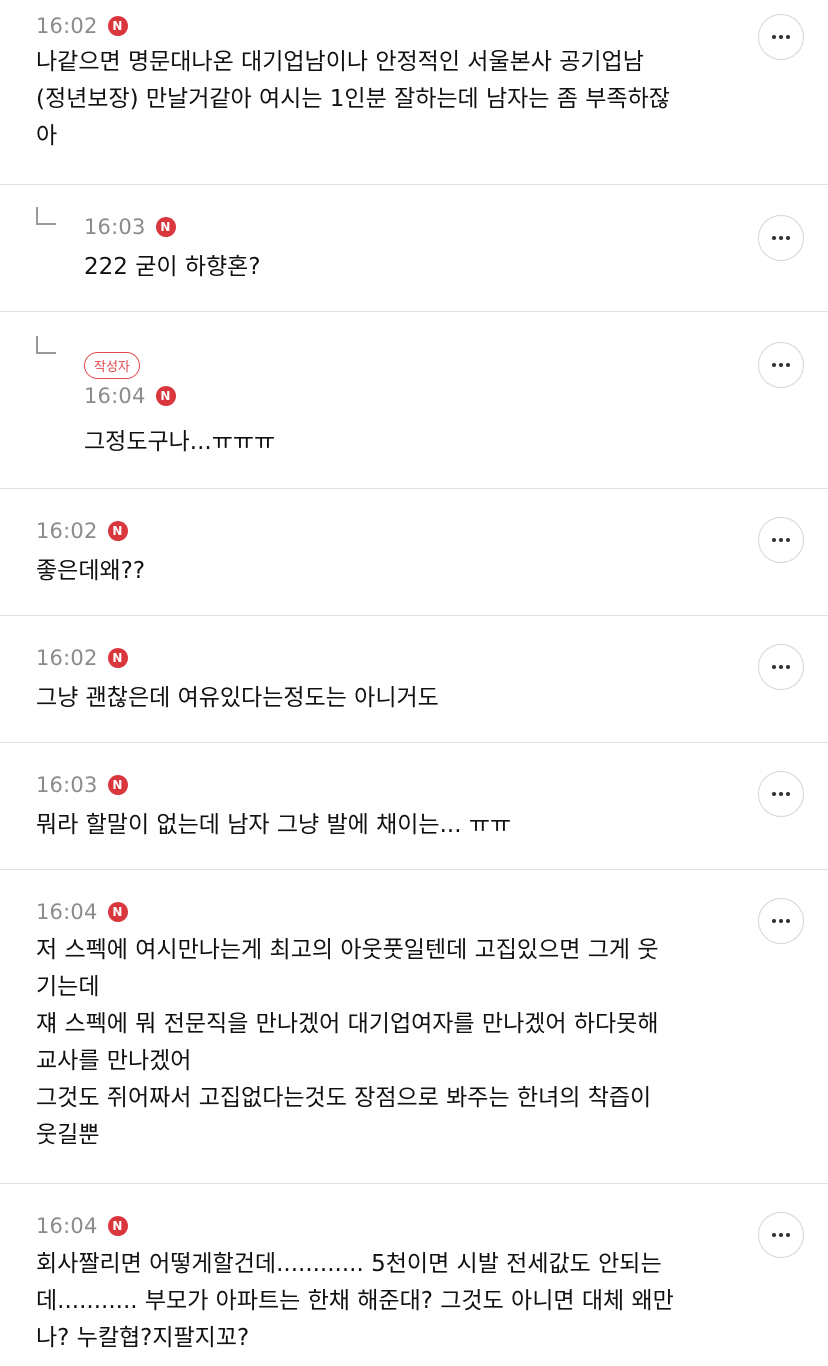 The image size is (828, 1366). Describe the element at coordinates (414, 806) in the screenshot. I see `comment-item: 16:03 N 뭐라 할말이 없는데 남자 그냥 발에 채이는... ㅠㅠ` at that location.